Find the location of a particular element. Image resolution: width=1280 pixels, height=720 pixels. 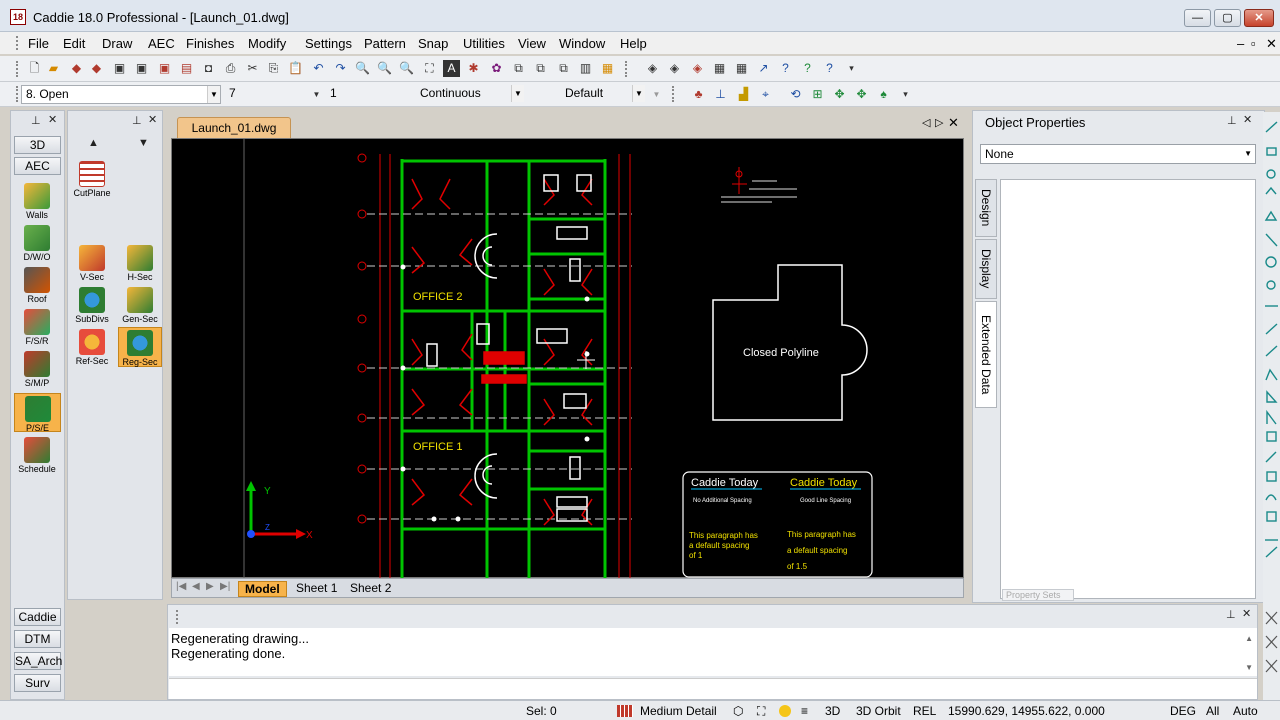

properties-content is located at coordinates (1128, 389).